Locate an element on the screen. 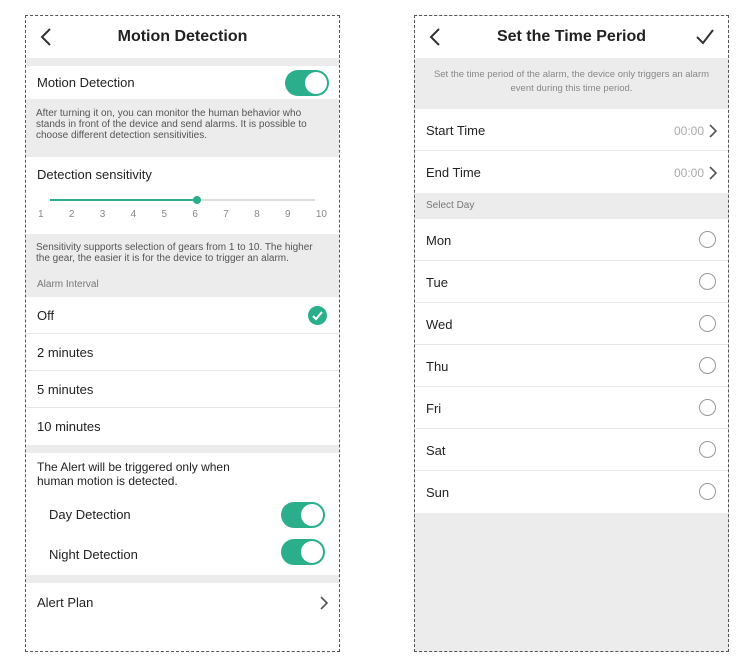  day-row-fri: Fri is located at coordinates (571, 408).